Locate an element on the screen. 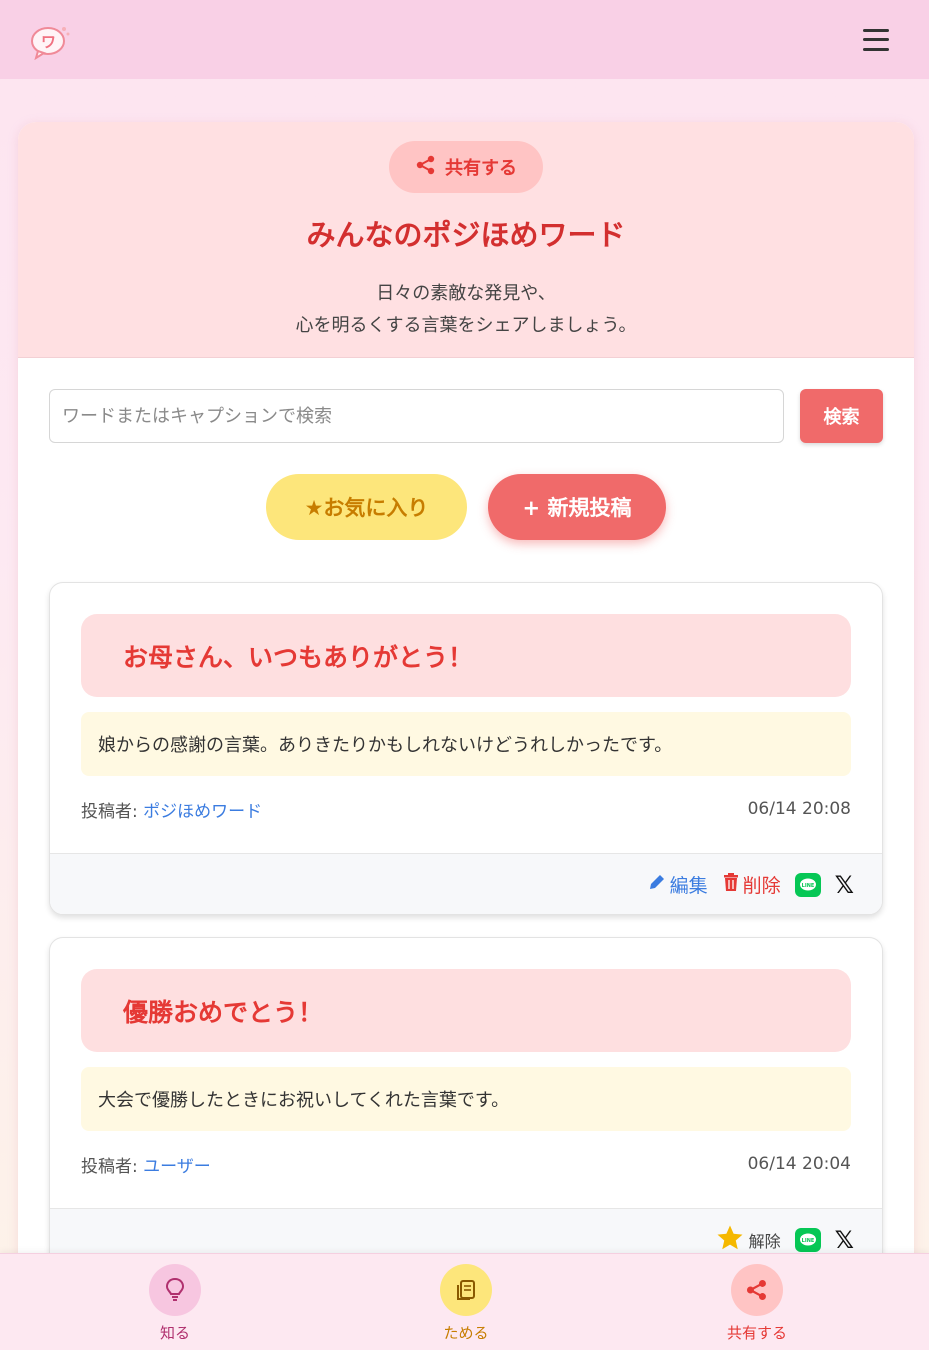  edit-button: 編集 is located at coordinates (677, 884).